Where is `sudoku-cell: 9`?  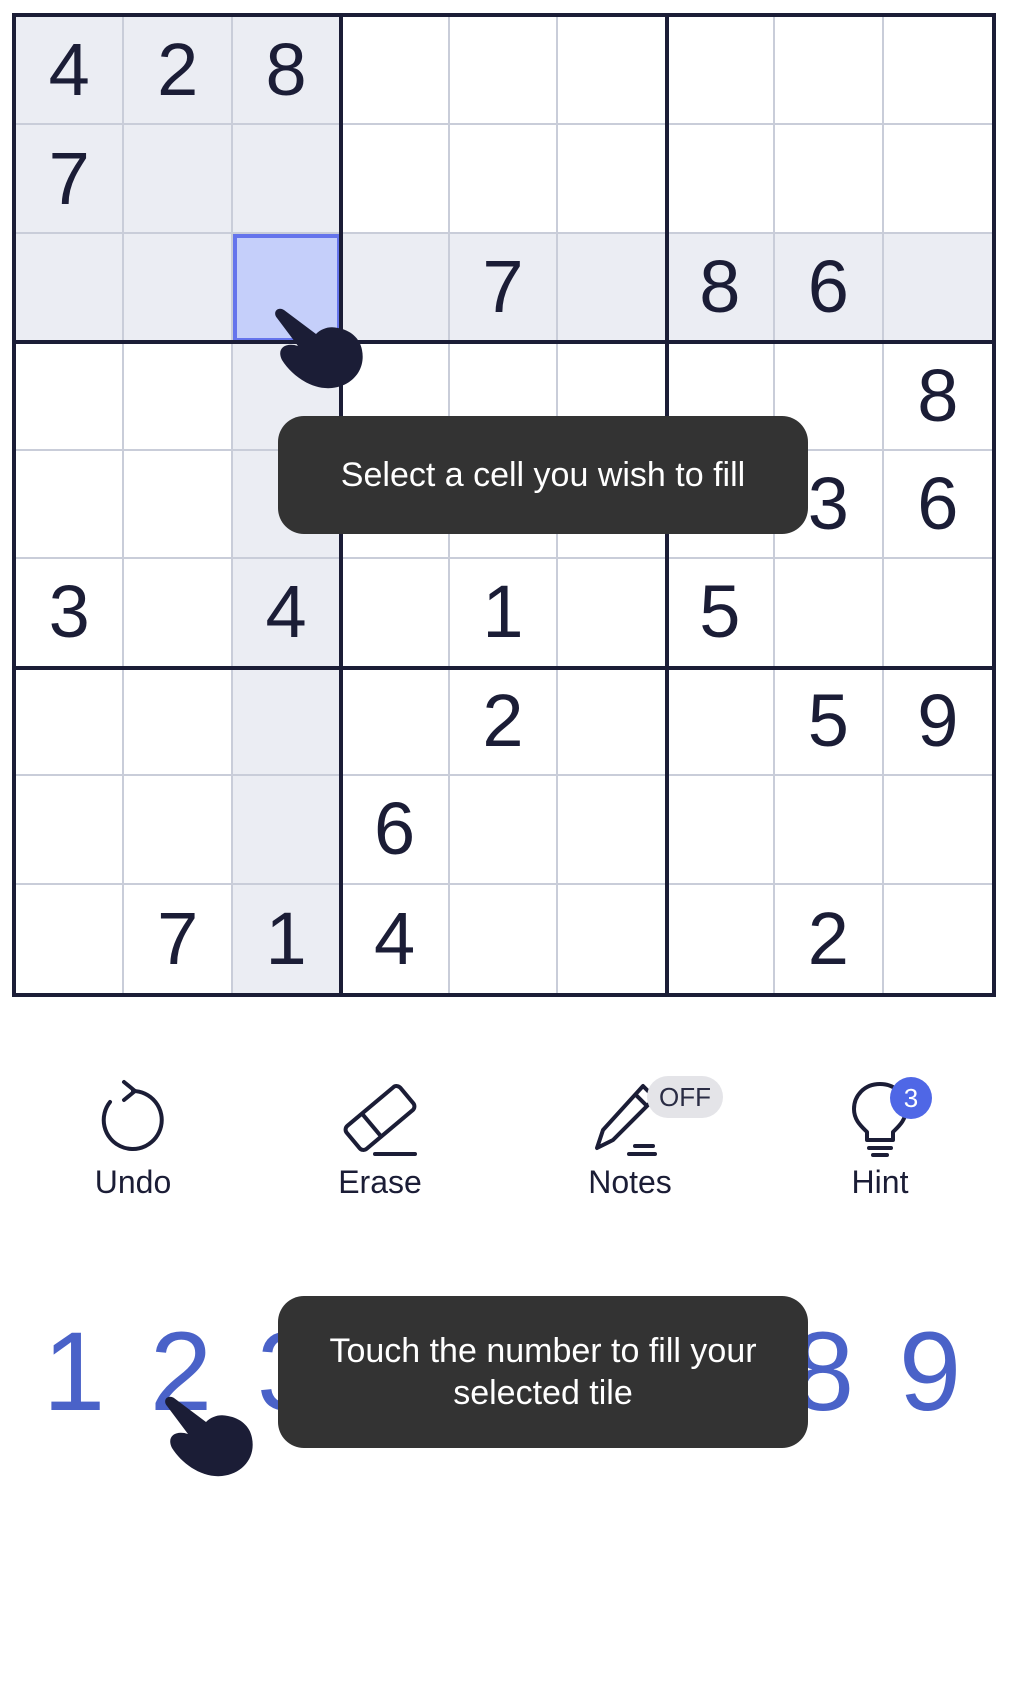
sudoku-cell: 9 is located at coordinates (937, 722).